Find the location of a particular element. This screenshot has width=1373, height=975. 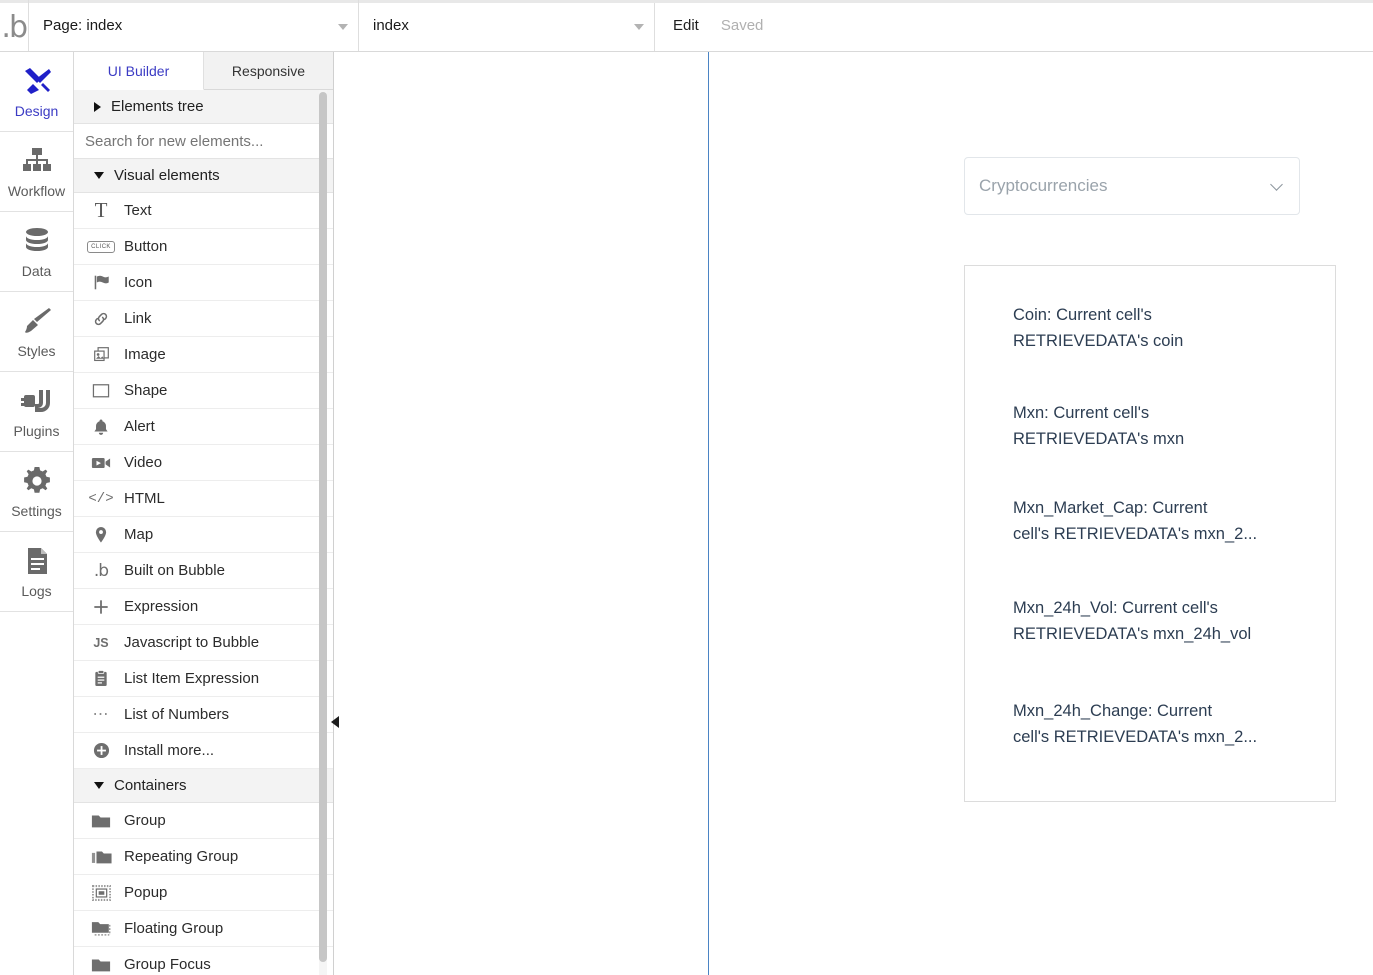

top-toolbar: .b Page: index index Edit Saved is located at coordinates (686, 26).